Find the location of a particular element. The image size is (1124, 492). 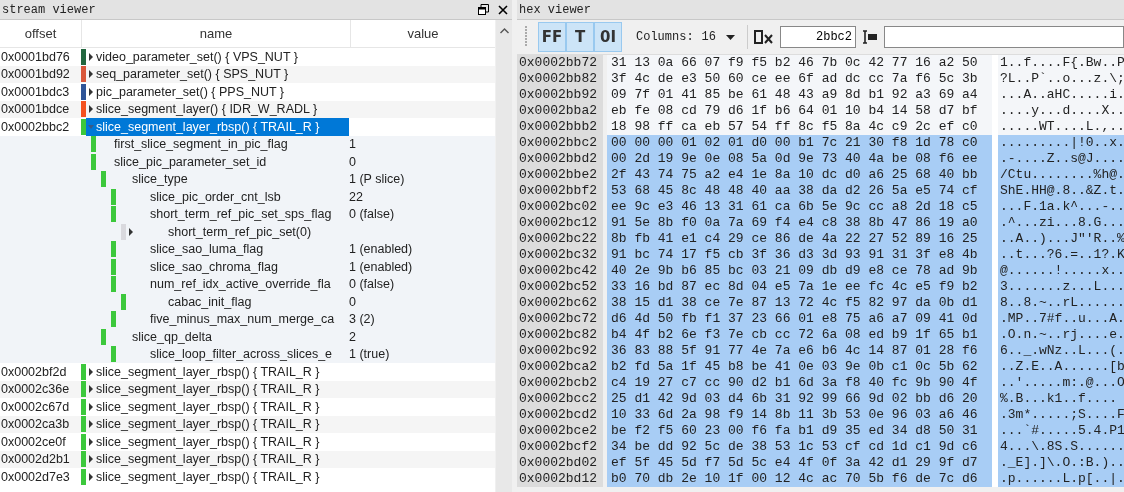

close-icon is located at coordinates (503, 9).